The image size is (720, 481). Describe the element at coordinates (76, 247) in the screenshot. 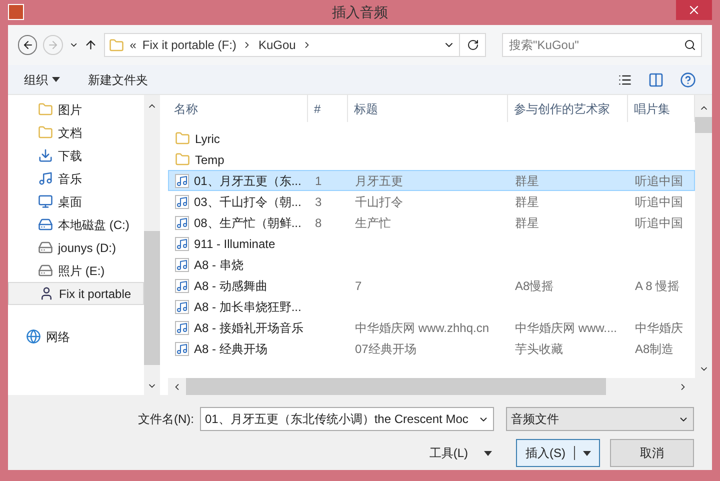

I see `sidebar-item: jounys (D:)` at that location.